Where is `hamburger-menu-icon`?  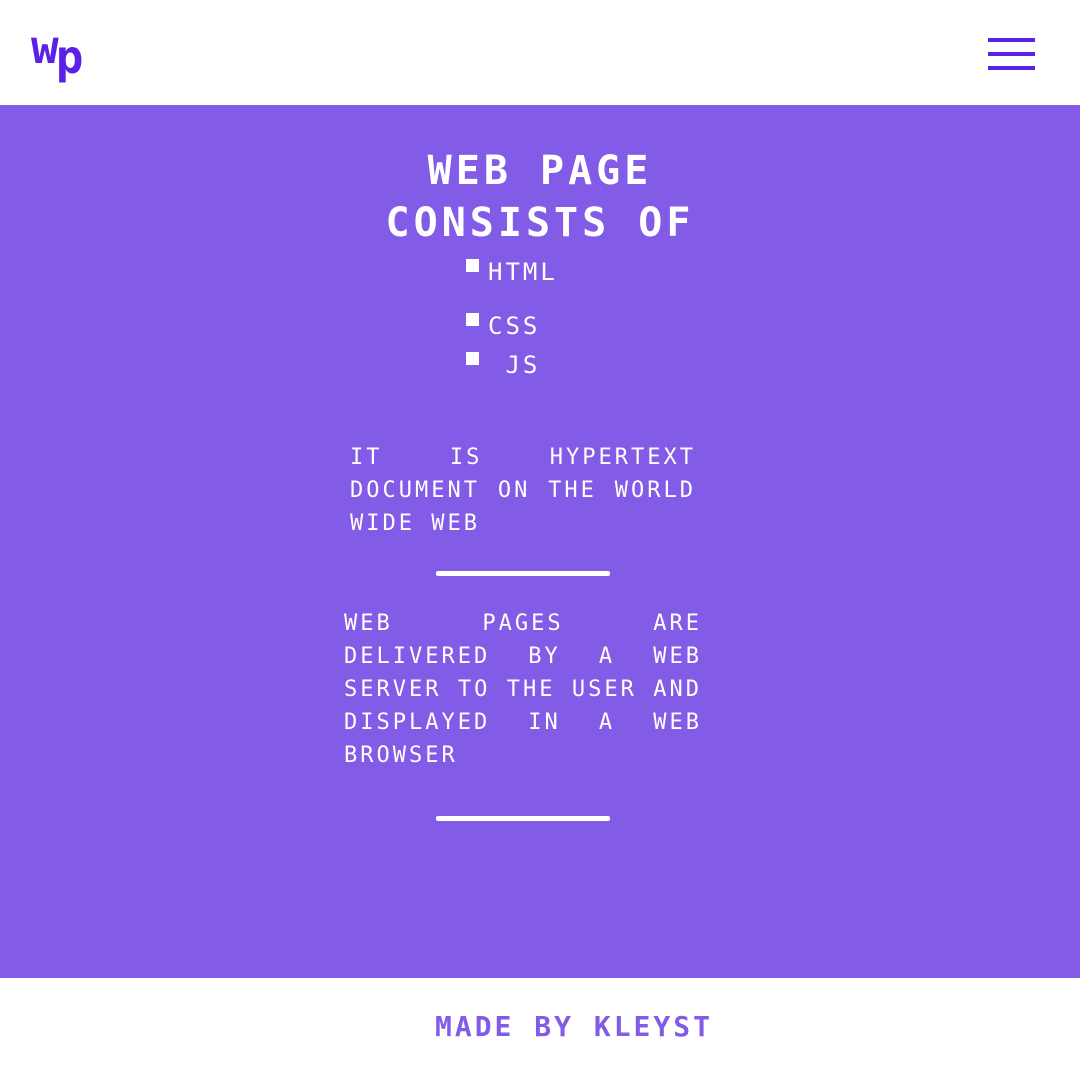
hamburger-menu-icon is located at coordinates (1011, 54).